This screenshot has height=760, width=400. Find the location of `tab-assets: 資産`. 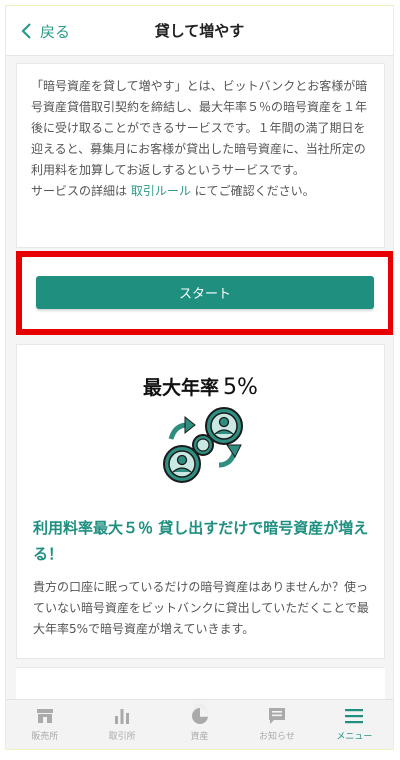

tab-assets: 資産 is located at coordinates (199, 724).